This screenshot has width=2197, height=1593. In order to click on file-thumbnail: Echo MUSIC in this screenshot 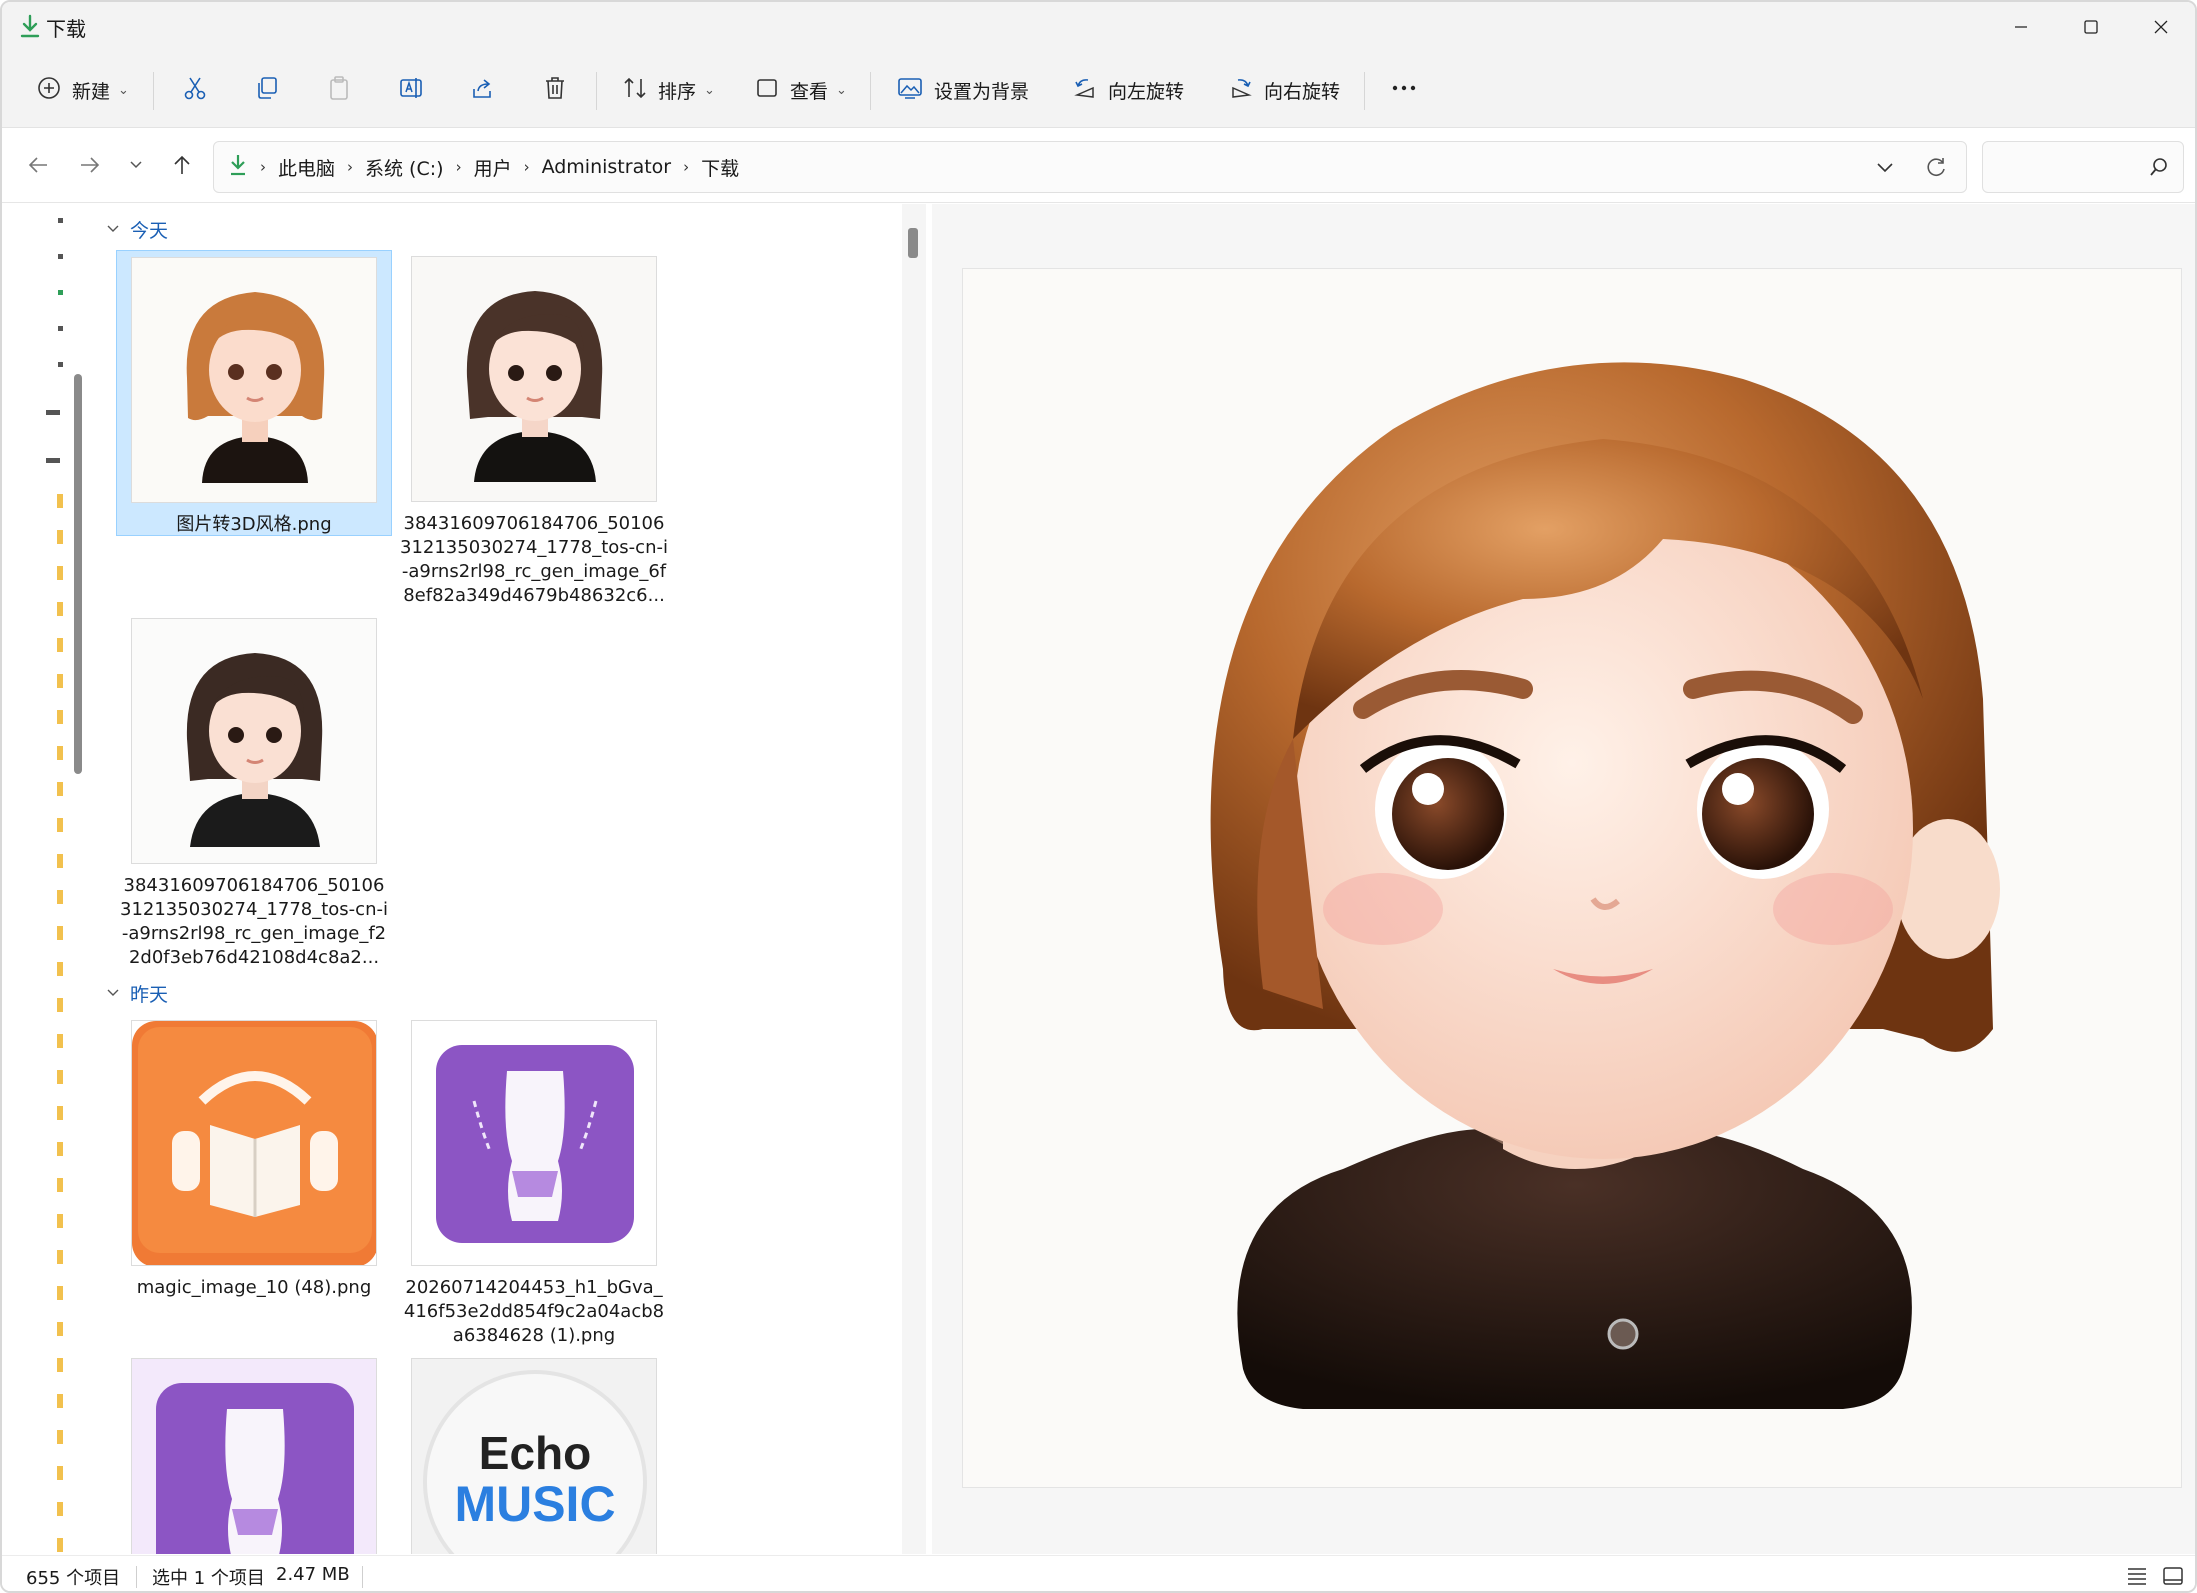, I will do `click(534, 1456)`.